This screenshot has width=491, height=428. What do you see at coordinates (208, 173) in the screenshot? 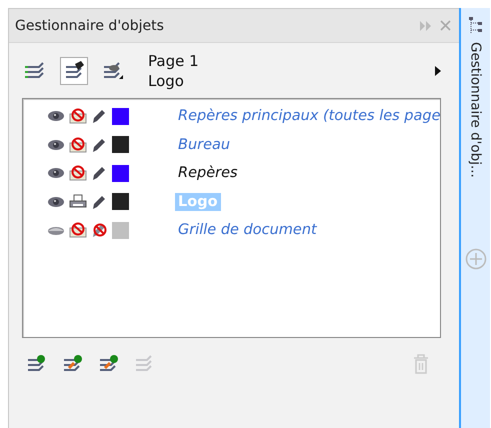
I see `layer-name: Repères` at bounding box center [208, 173].